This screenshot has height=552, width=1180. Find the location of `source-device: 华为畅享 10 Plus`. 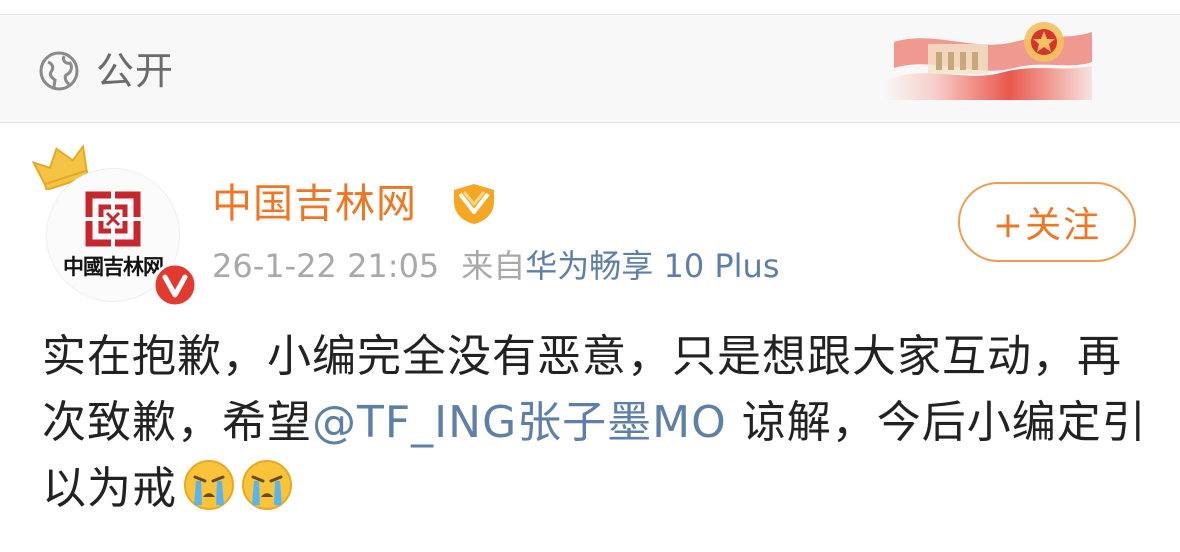

source-device: 华为畅享 10 Plus is located at coordinates (652, 266).